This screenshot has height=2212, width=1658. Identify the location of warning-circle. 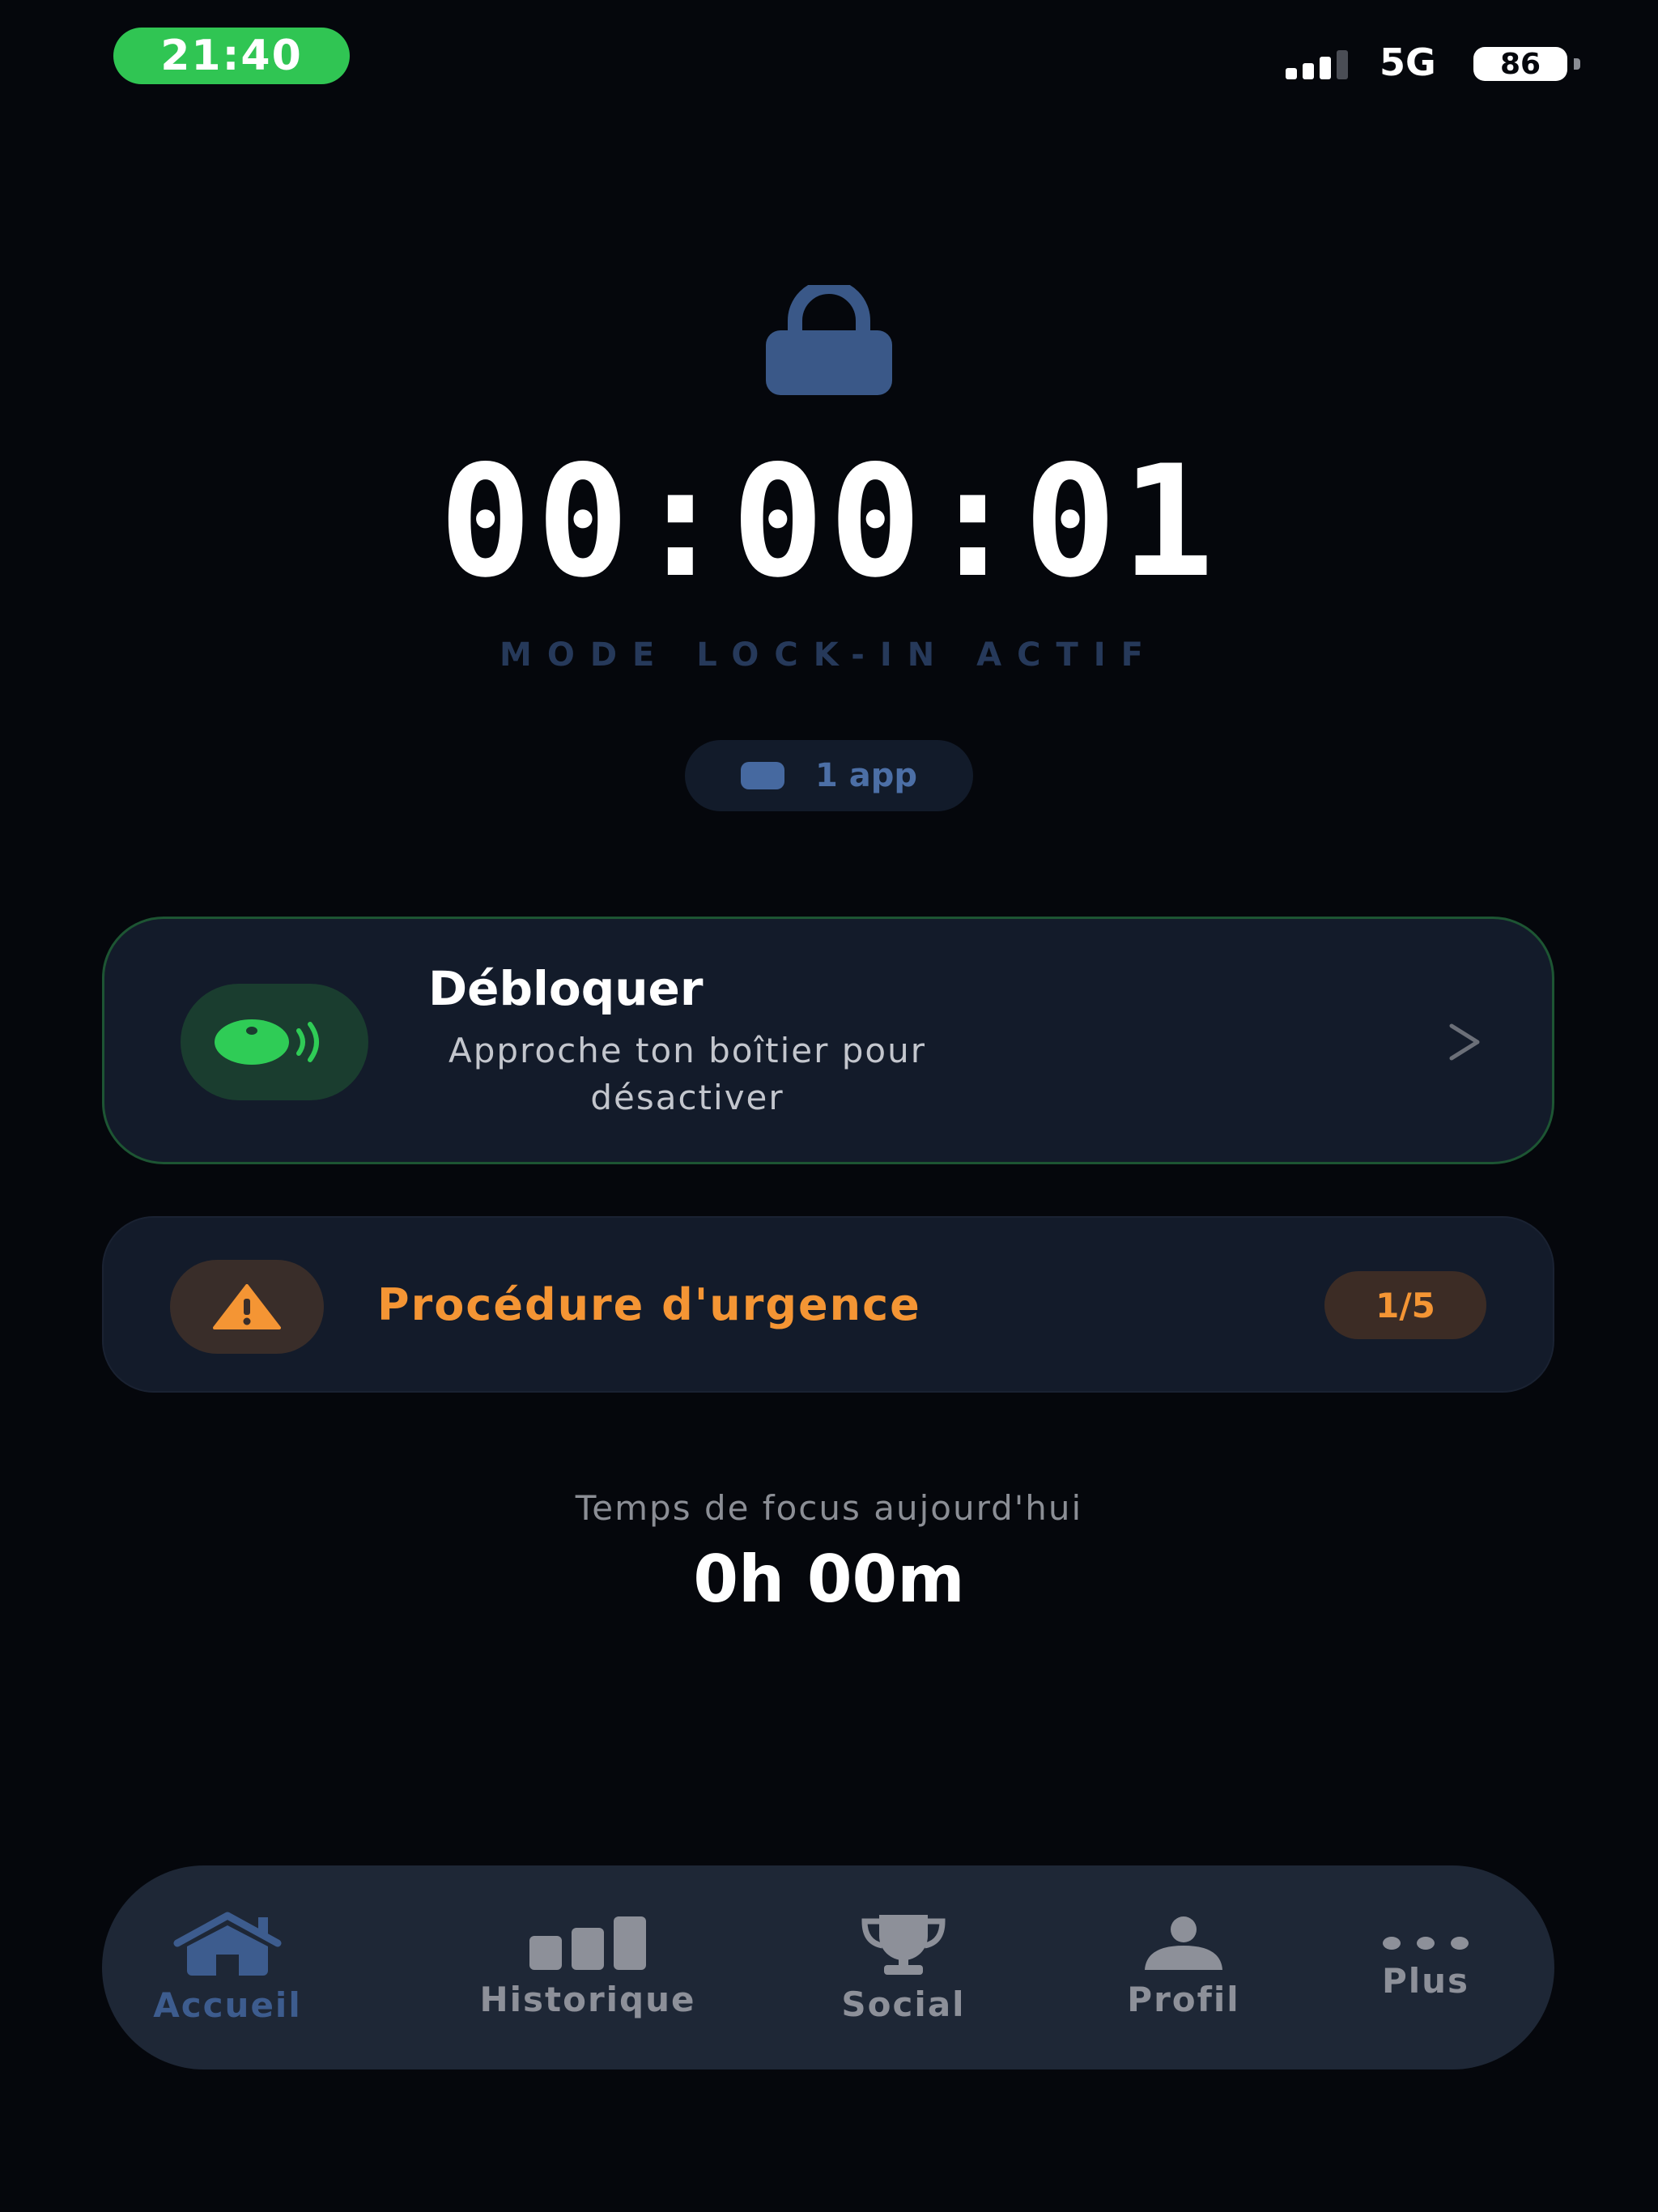
(247, 1307).